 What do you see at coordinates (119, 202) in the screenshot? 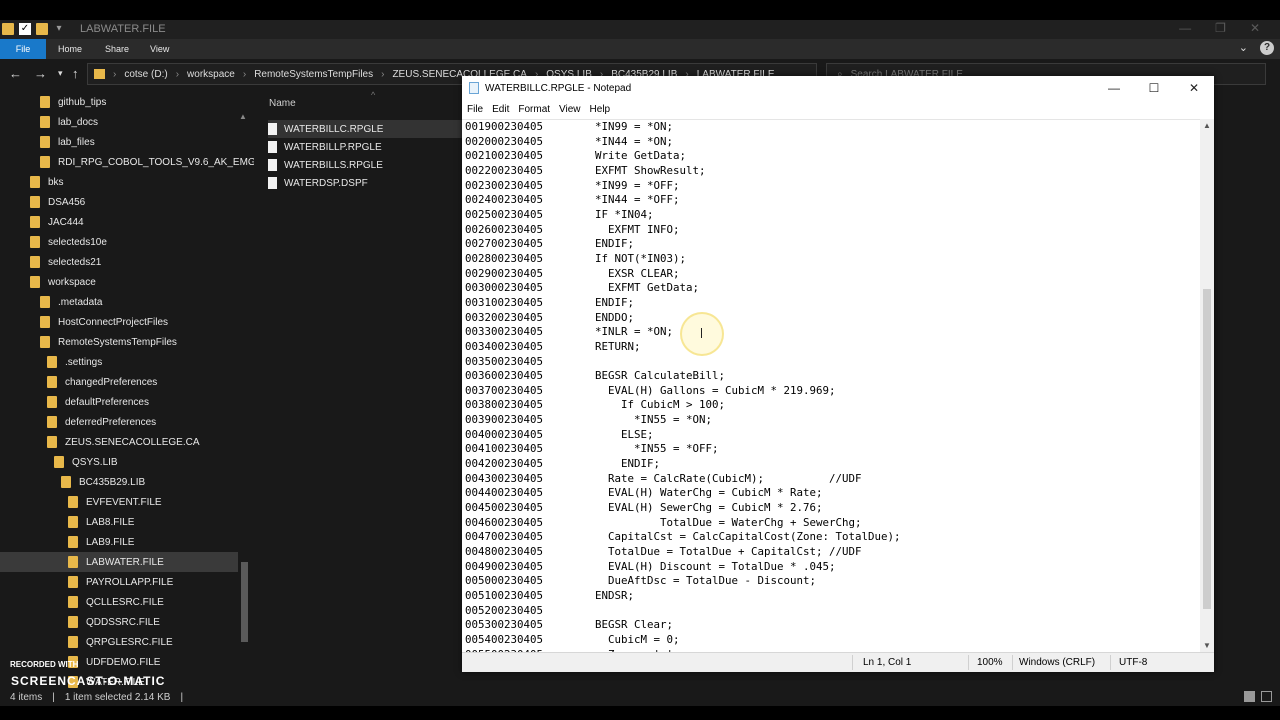
I see `tree-item: DSA456` at bounding box center [119, 202].